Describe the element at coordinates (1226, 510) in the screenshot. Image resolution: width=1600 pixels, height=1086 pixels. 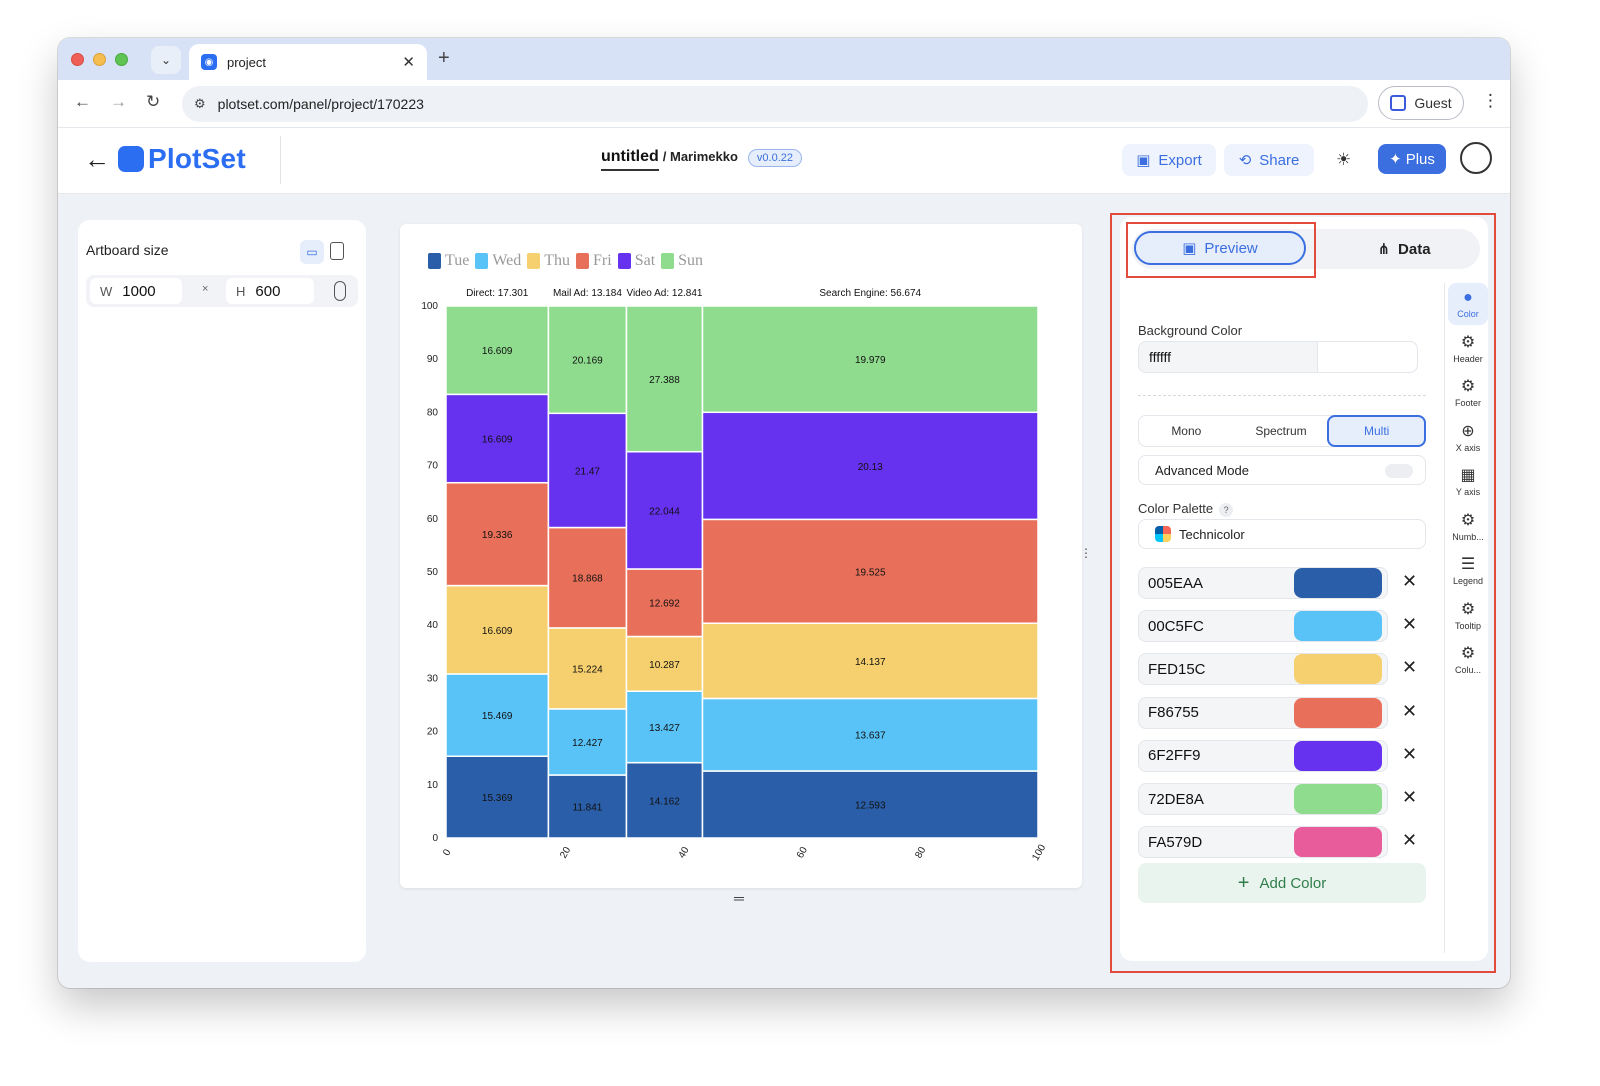
I see `help-icon: ?` at that location.